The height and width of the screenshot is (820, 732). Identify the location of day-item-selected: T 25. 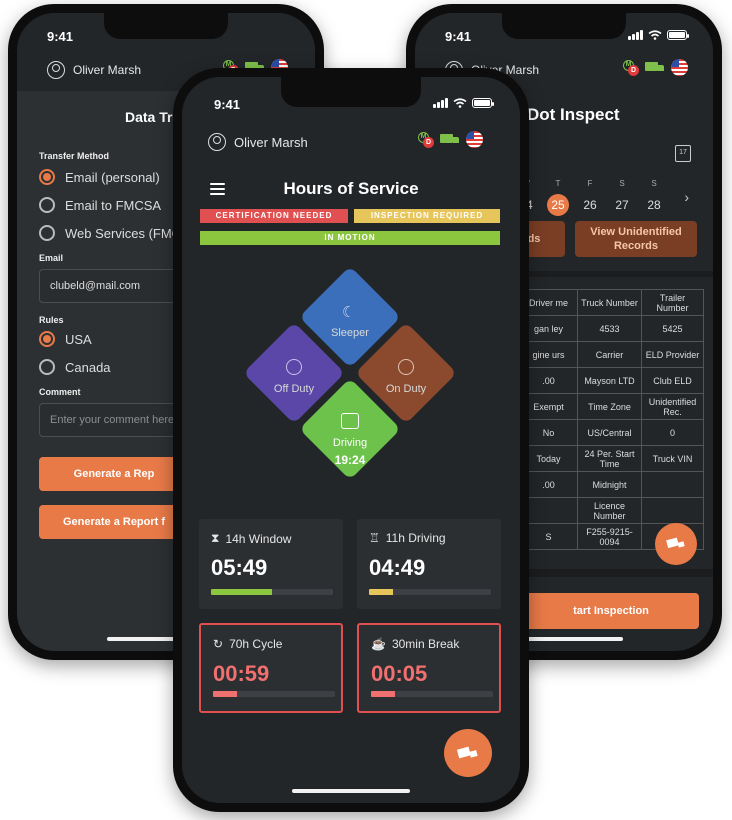
(558, 197).